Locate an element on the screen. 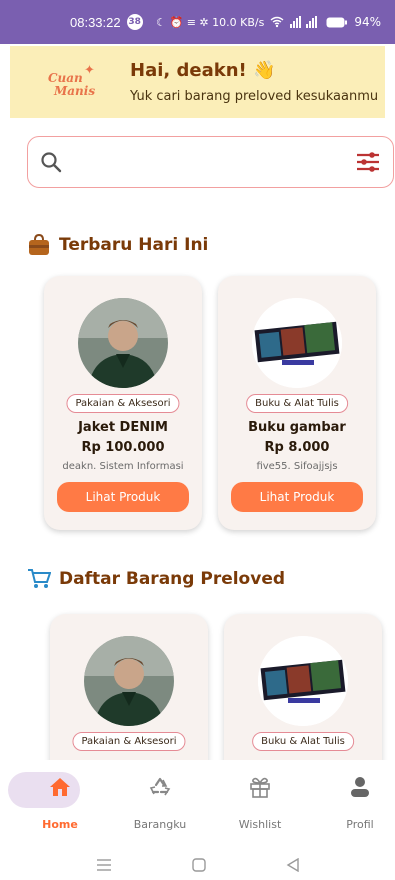  nav-label: Home is located at coordinates (60, 824).